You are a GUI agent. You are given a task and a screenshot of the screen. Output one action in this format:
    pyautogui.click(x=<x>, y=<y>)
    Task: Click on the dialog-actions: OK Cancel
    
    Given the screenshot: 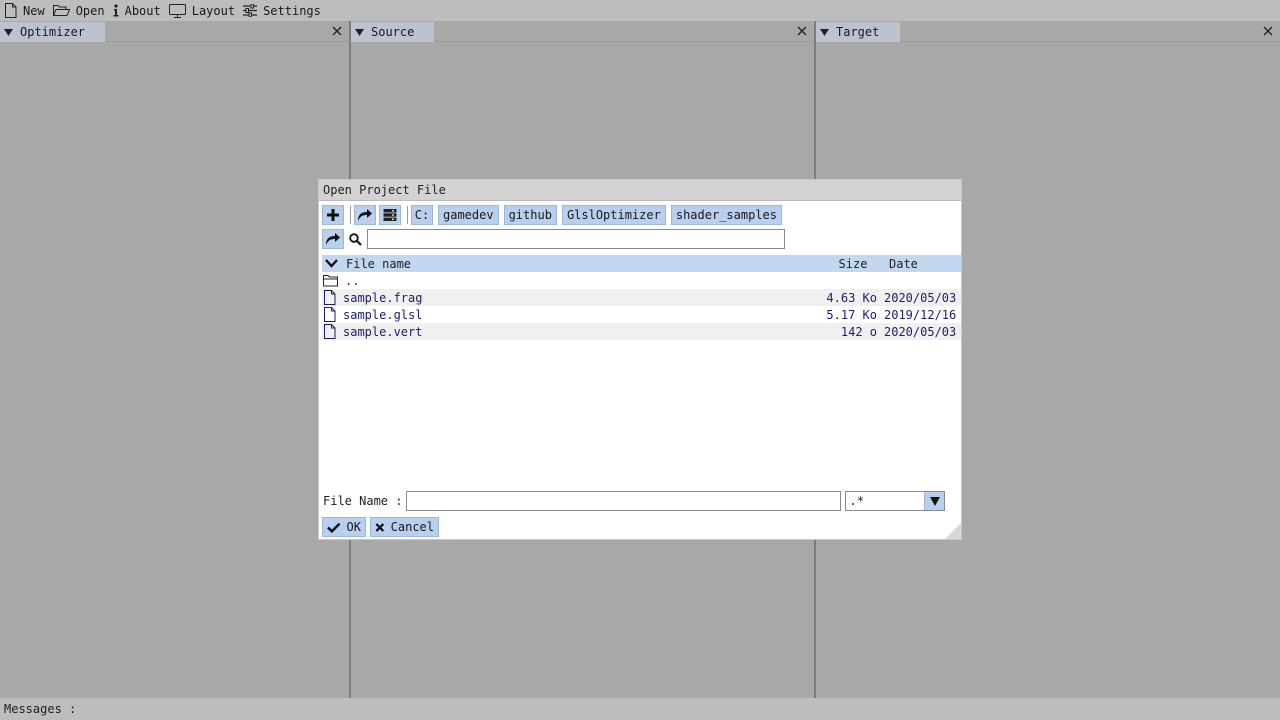 What is the action you would take?
    pyautogui.click(x=382, y=527)
    